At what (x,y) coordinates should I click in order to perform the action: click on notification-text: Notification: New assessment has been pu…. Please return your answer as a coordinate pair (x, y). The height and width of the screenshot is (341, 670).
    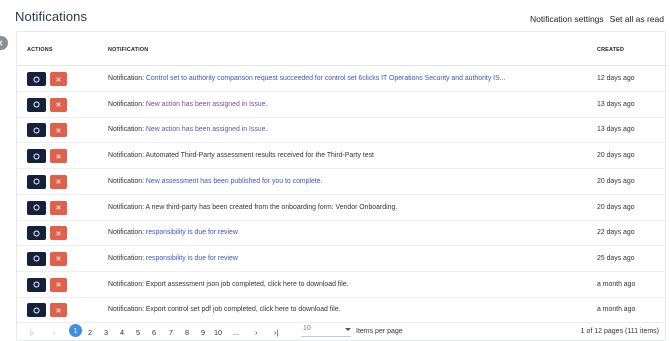
    Looking at the image, I should click on (215, 181).